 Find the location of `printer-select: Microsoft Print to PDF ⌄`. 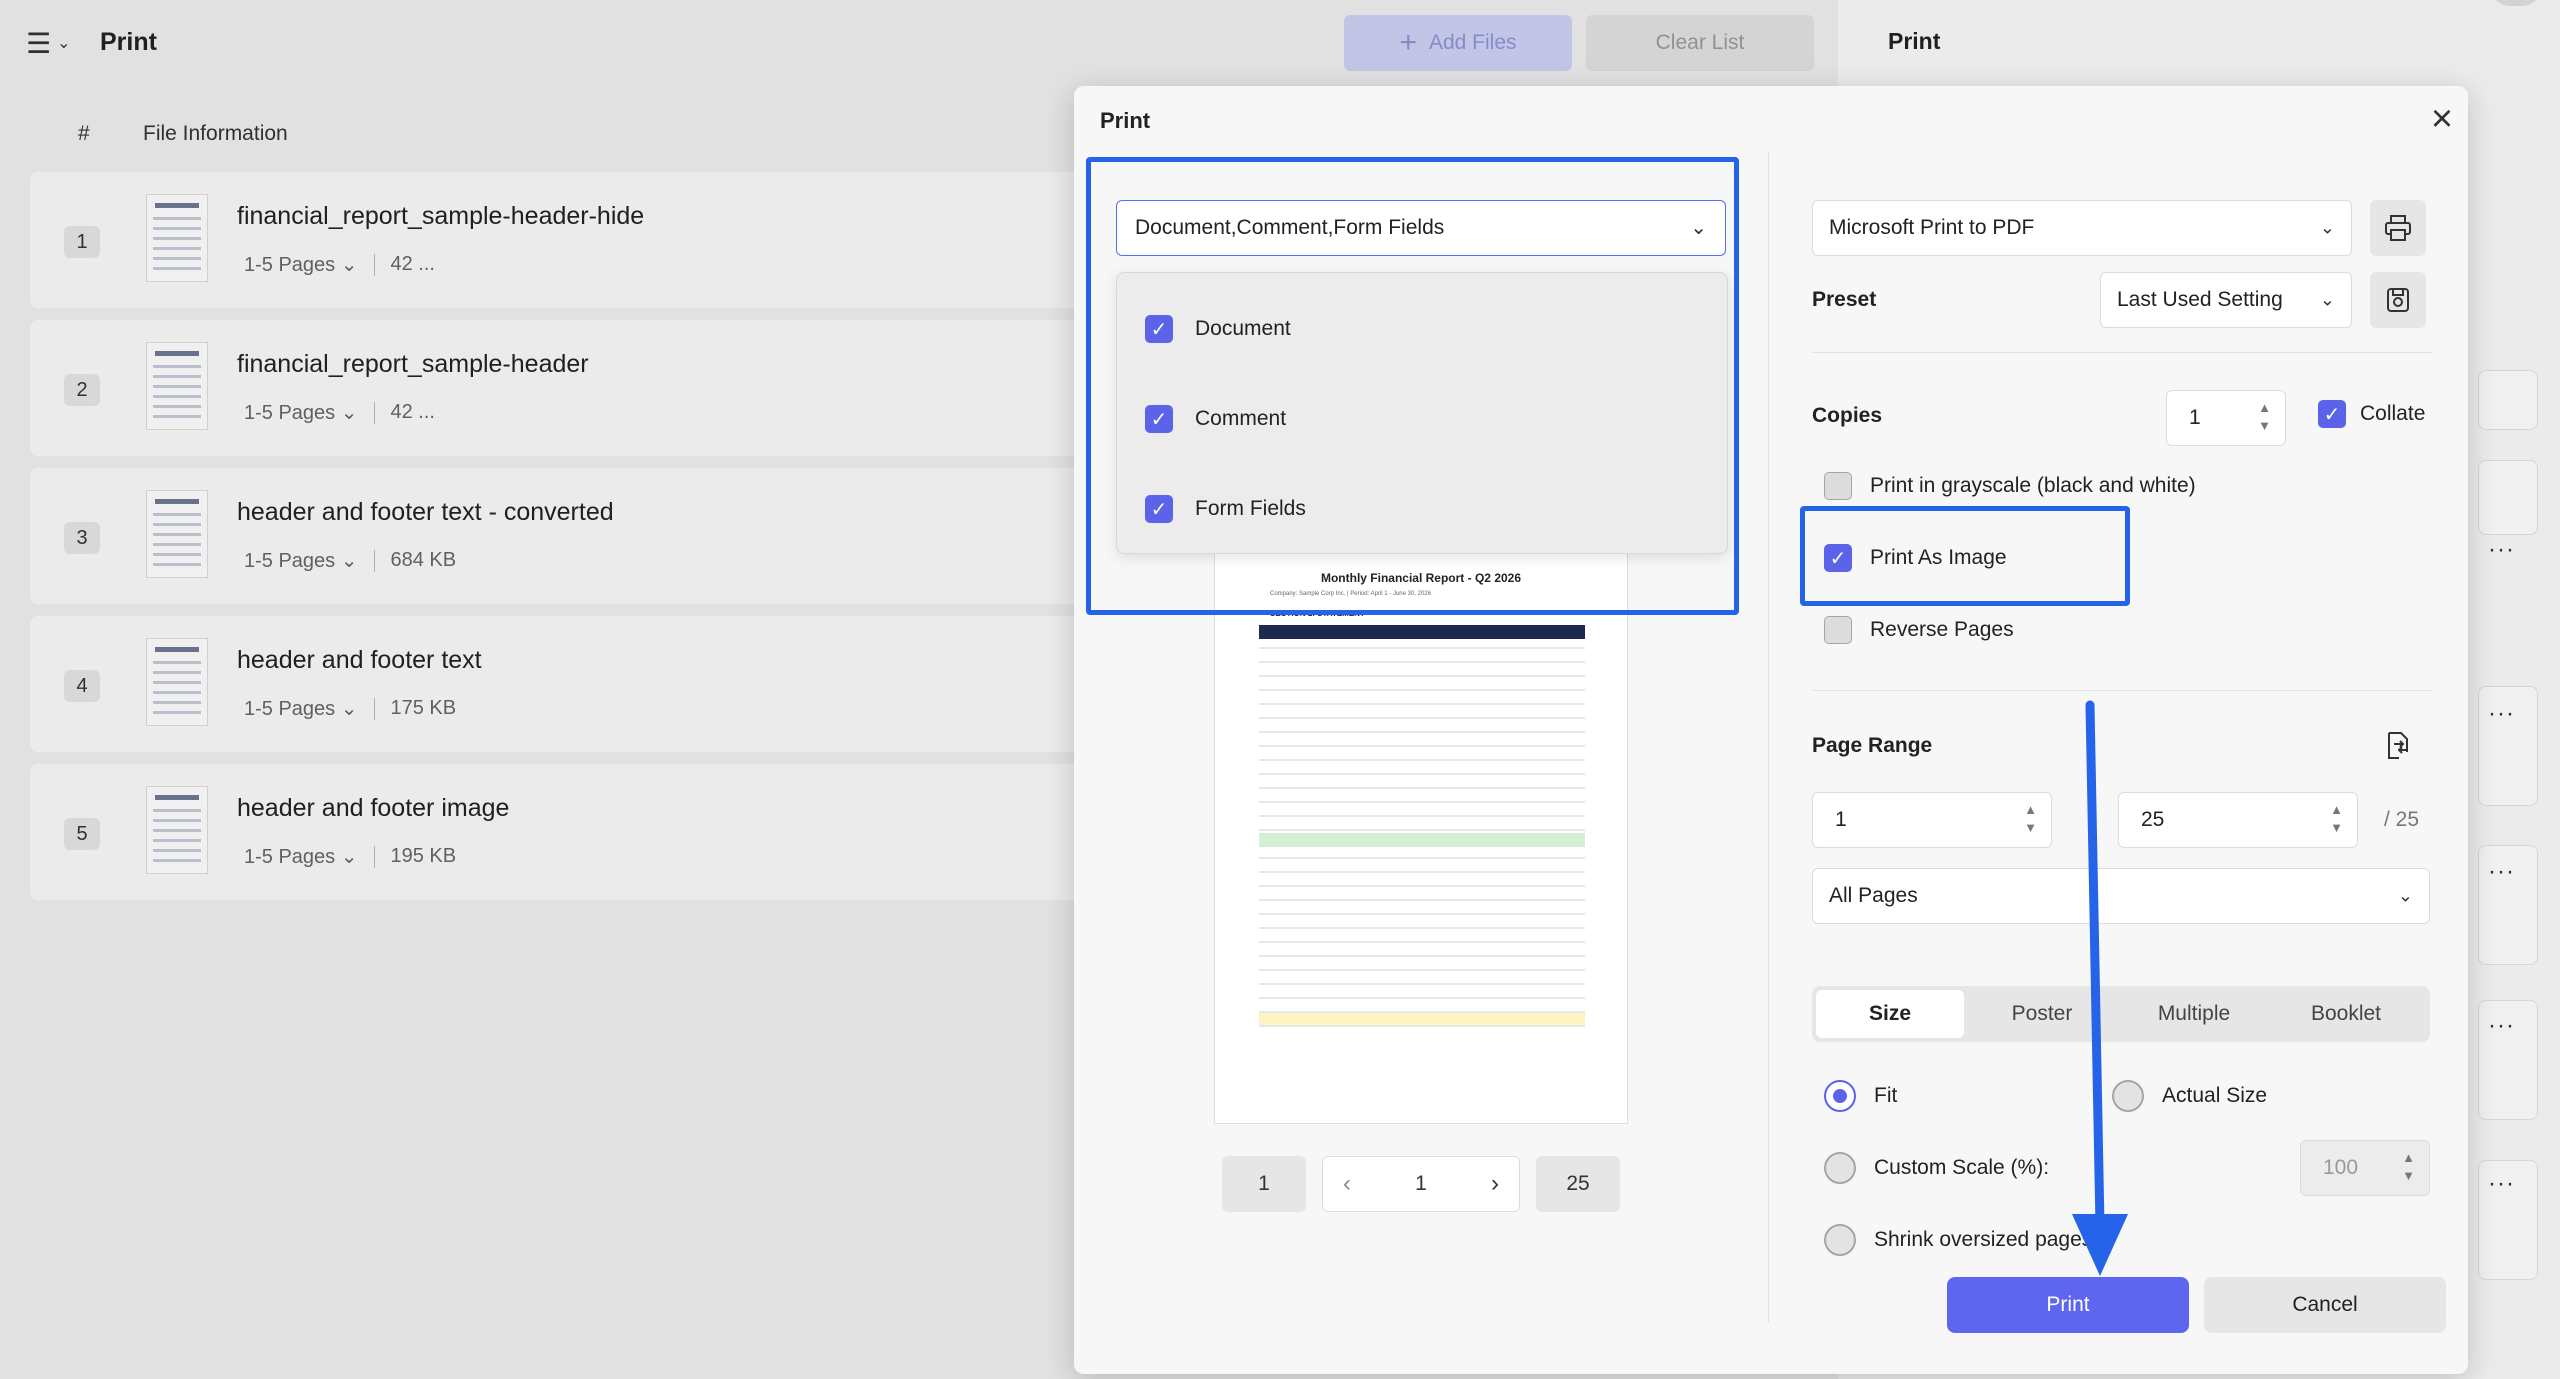

printer-select: Microsoft Print to PDF ⌄ is located at coordinates (2082, 228).